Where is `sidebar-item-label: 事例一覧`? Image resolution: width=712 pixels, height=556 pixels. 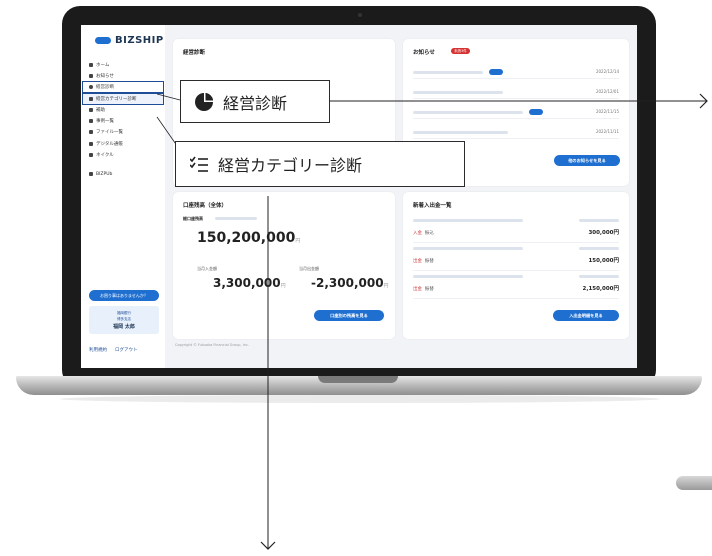 sidebar-item-label: 事例一覧 is located at coordinates (105, 122).